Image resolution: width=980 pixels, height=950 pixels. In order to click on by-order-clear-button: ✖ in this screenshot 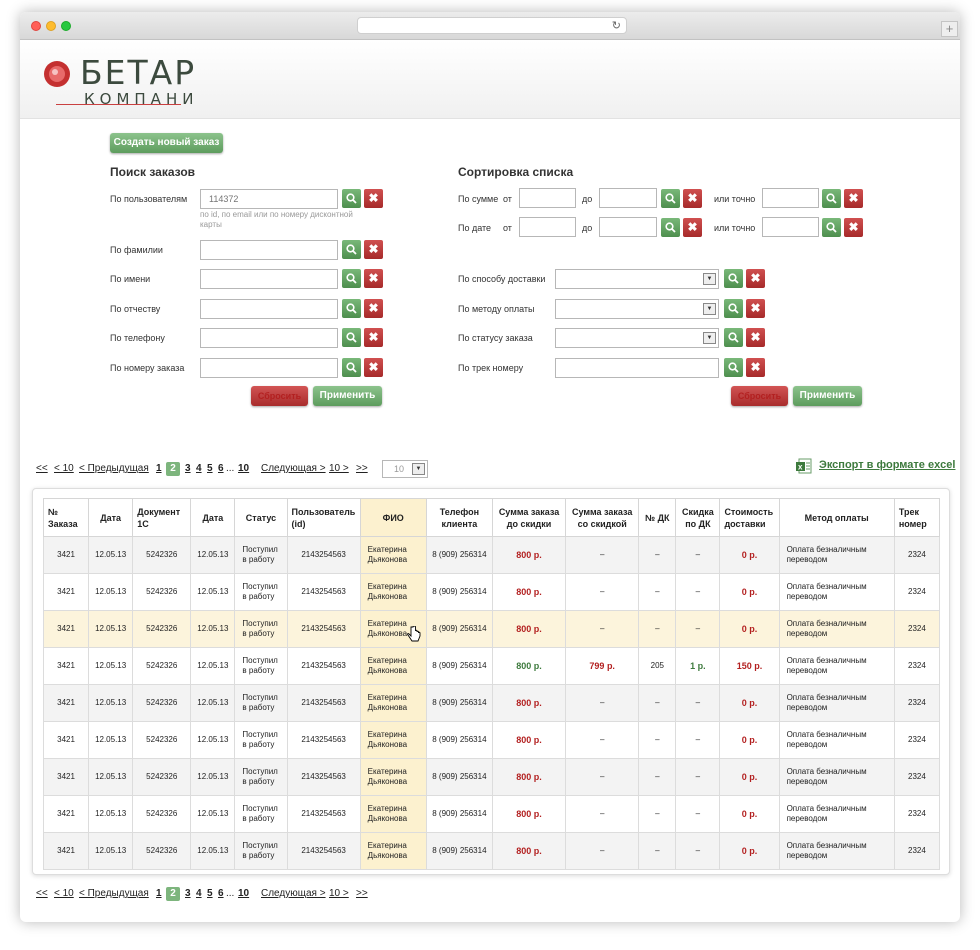, I will do `click(373, 367)`.